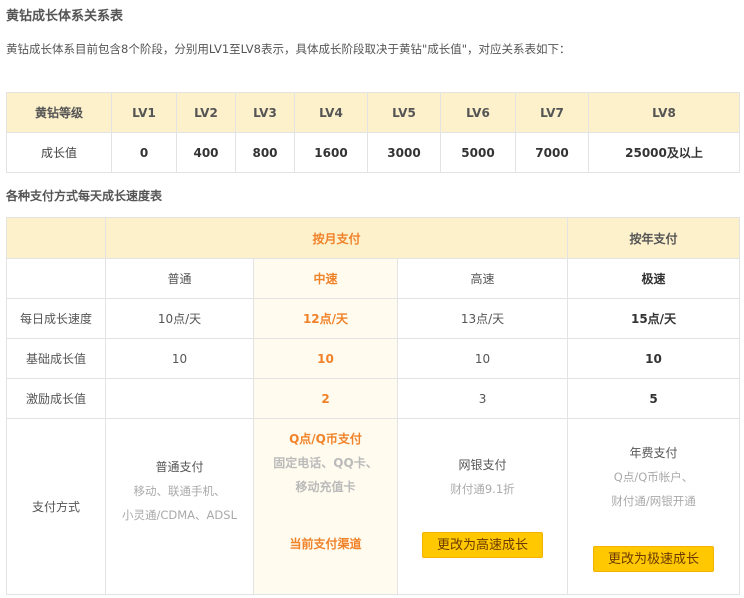 Image resolution: width=744 pixels, height=598 pixels. Describe the element at coordinates (653, 501) in the screenshot. I see `payment-ultra-line2: 财付通/网银开通` at that location.